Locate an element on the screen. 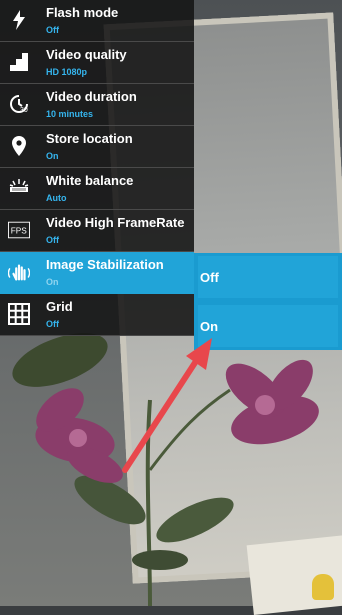  flash-icon is located at coordinates (19, 20).